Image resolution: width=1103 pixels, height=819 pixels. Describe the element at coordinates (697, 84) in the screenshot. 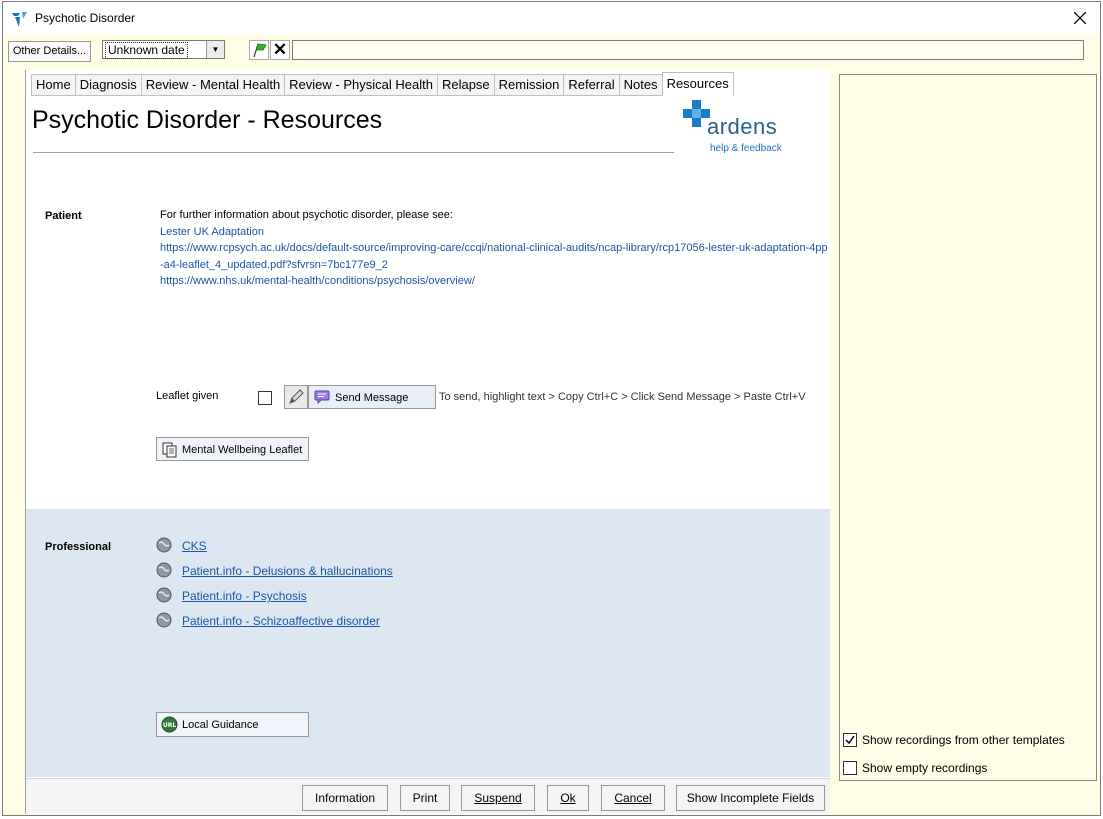

I see `tab-resources: Resources` at that location.